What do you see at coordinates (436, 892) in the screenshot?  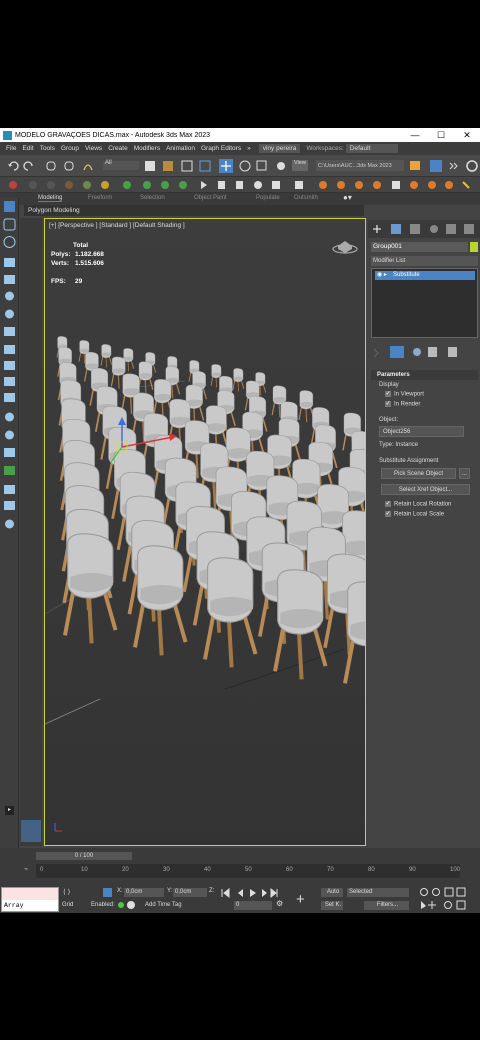 I see `zoom-all-icon` at bounding box center [436, 892].